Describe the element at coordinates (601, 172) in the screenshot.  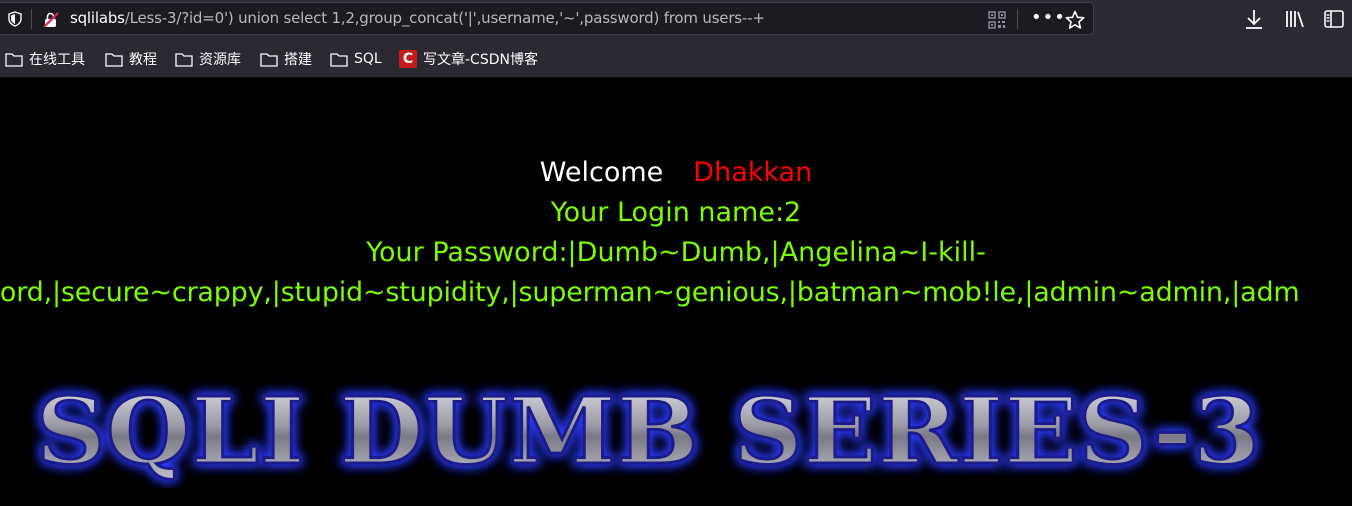
I see `welcome-label: Welcome` at that location.